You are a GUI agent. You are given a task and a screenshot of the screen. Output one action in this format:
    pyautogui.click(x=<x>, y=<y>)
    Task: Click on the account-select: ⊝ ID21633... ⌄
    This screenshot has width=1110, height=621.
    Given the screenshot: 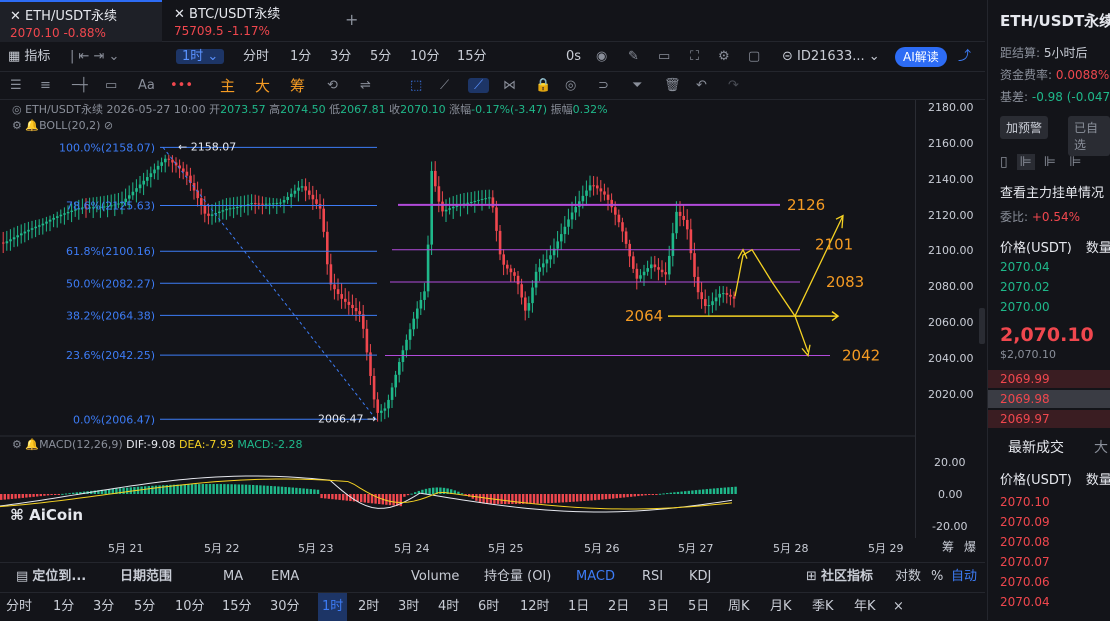 What is the action you would take?
    pyautogui.click(x=831, y=57)
    